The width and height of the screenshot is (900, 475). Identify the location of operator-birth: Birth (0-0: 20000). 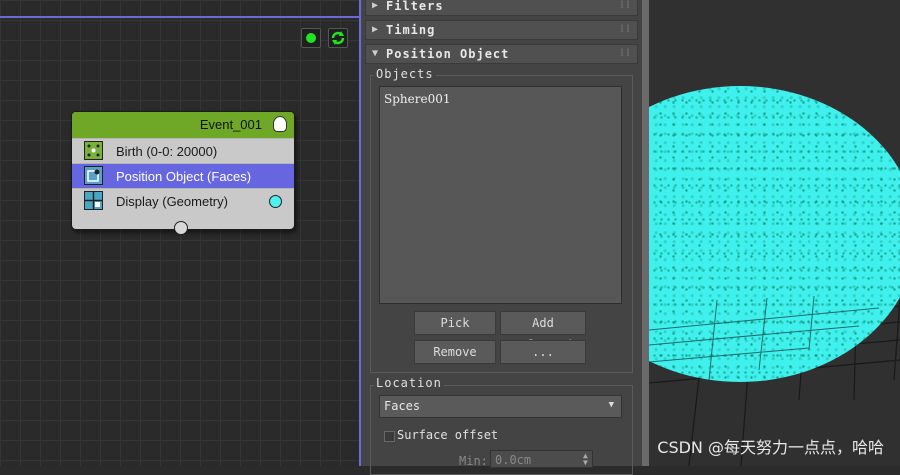
(183, 150).